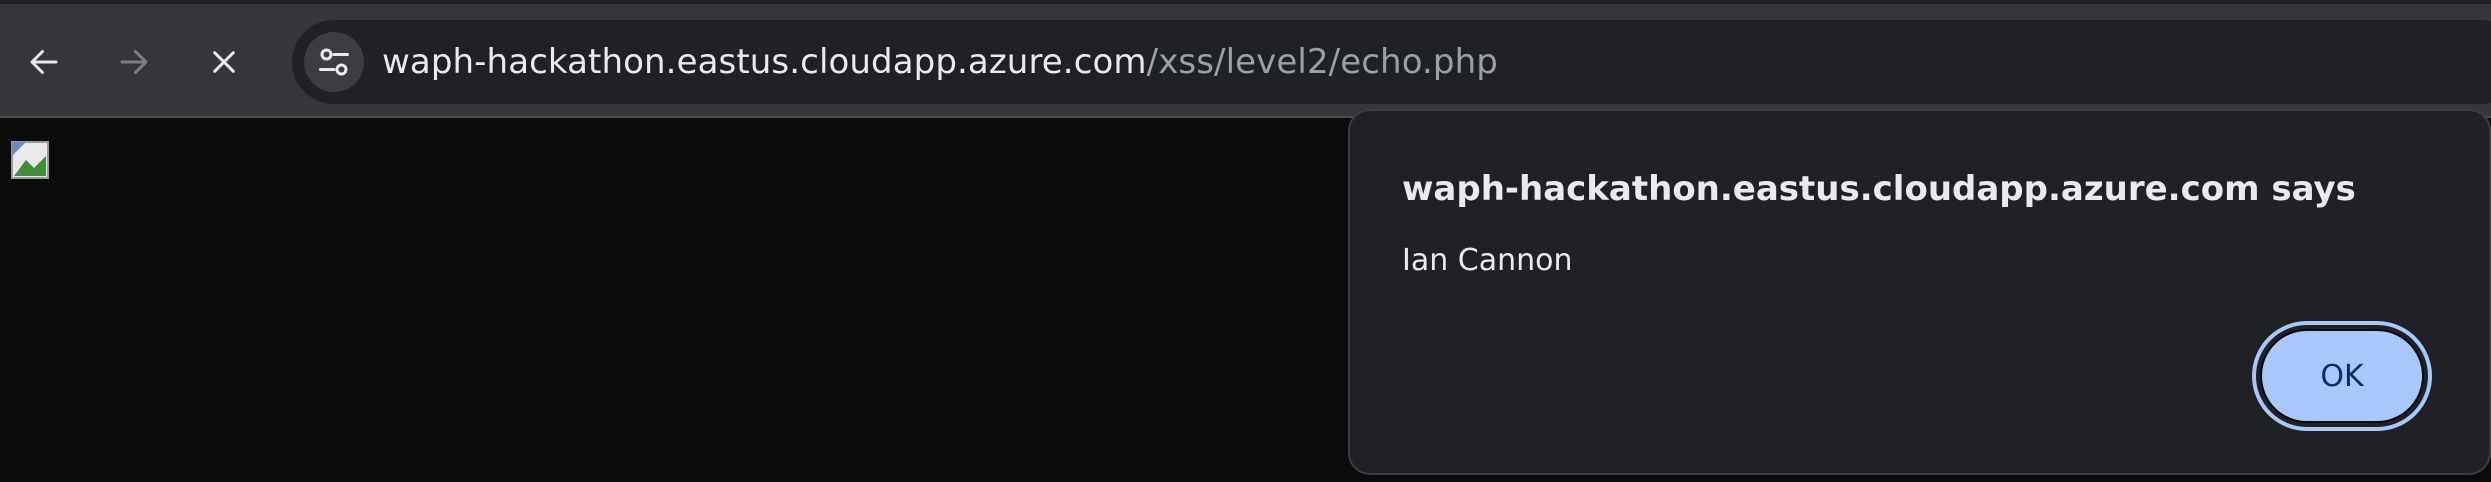 The image size is (2491, 482). I want to click on site-info-button, so click(334, 62).